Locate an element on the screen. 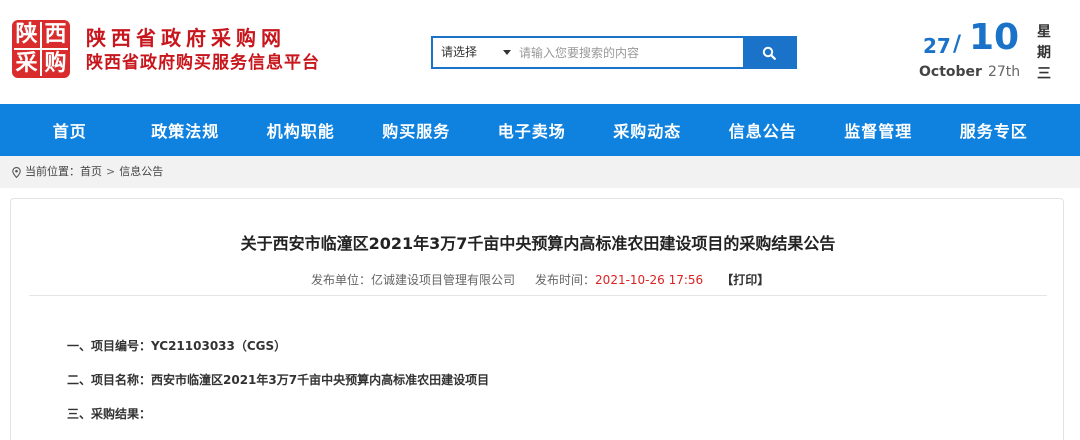 This screenshot has width=1080, height=440. project-number-line: 一、项目编号：YC21103033（CGS） is located at coordinates (177, 346).